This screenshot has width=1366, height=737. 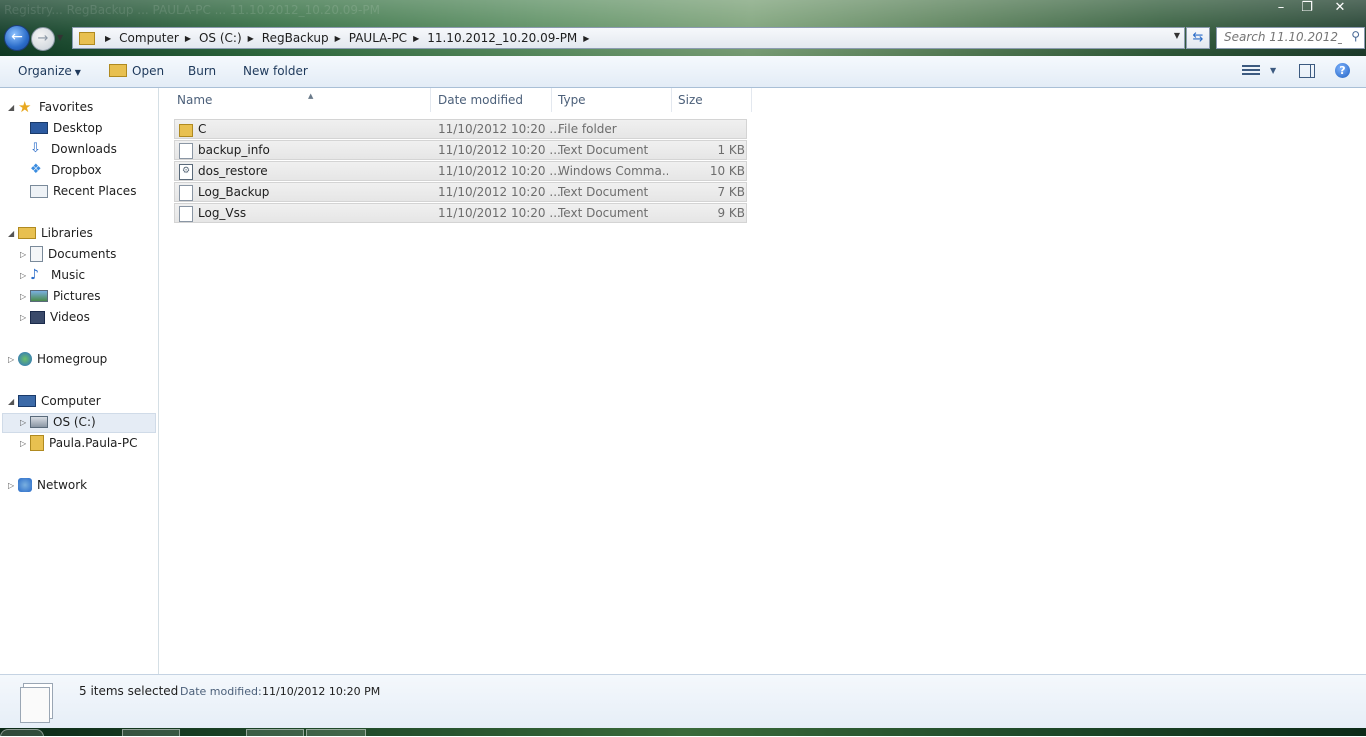 I want to click on music-icon: ♪, so click(x=34, y=275).